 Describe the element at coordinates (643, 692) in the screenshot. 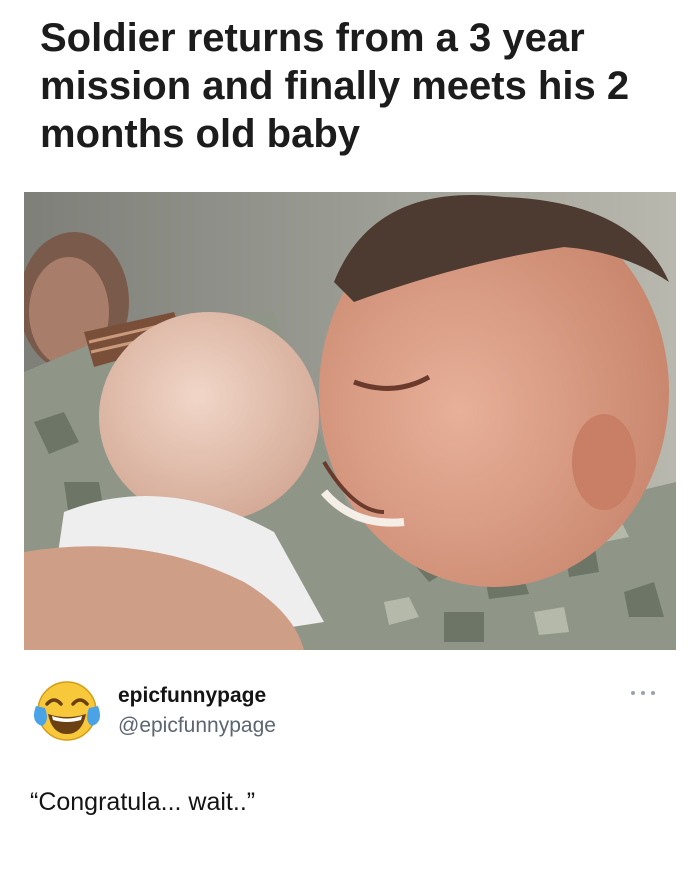

I see `more-options-icon` at that location.